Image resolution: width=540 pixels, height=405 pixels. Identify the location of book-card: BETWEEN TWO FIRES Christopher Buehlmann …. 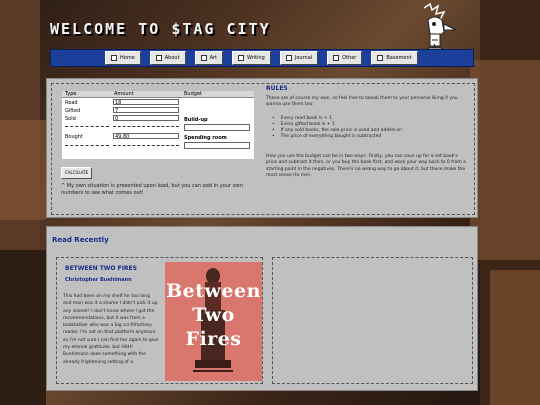
(159, 320).